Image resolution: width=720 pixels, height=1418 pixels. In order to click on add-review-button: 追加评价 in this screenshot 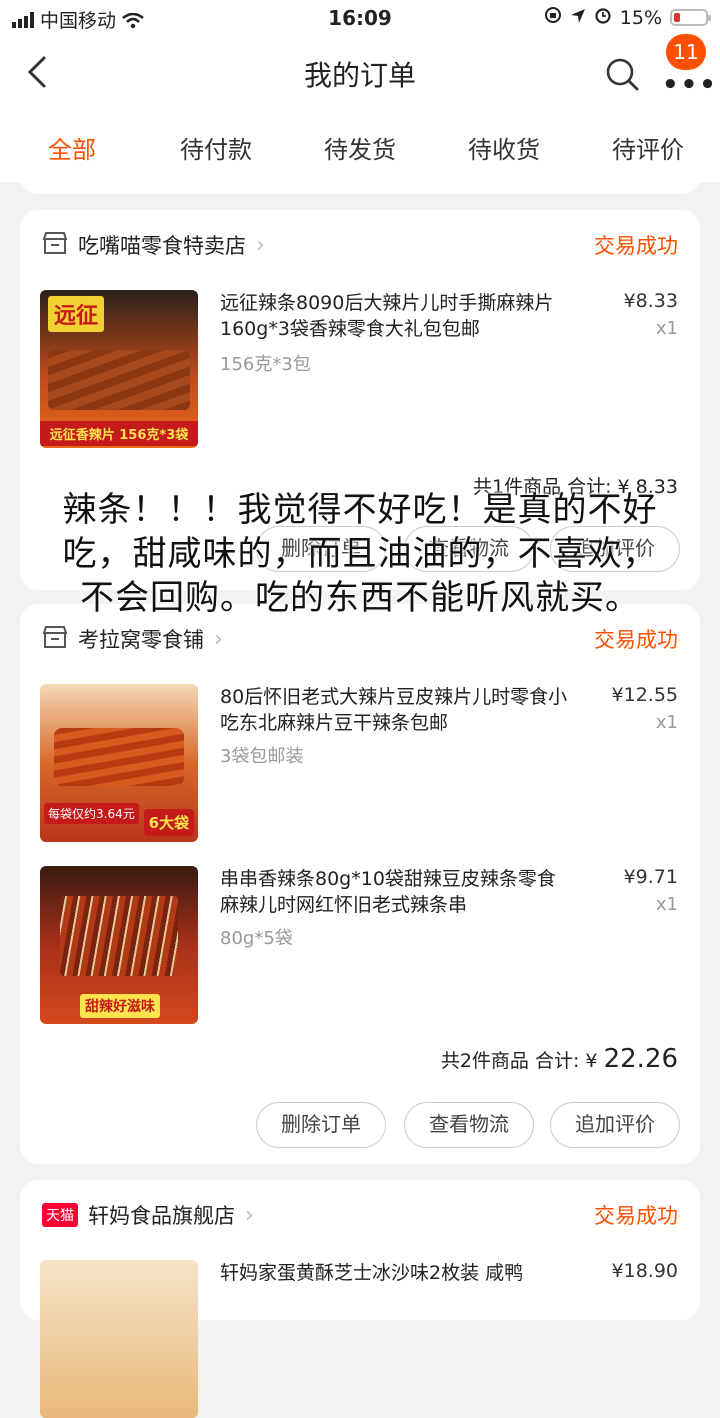, I will do `click(615, 1125)`.